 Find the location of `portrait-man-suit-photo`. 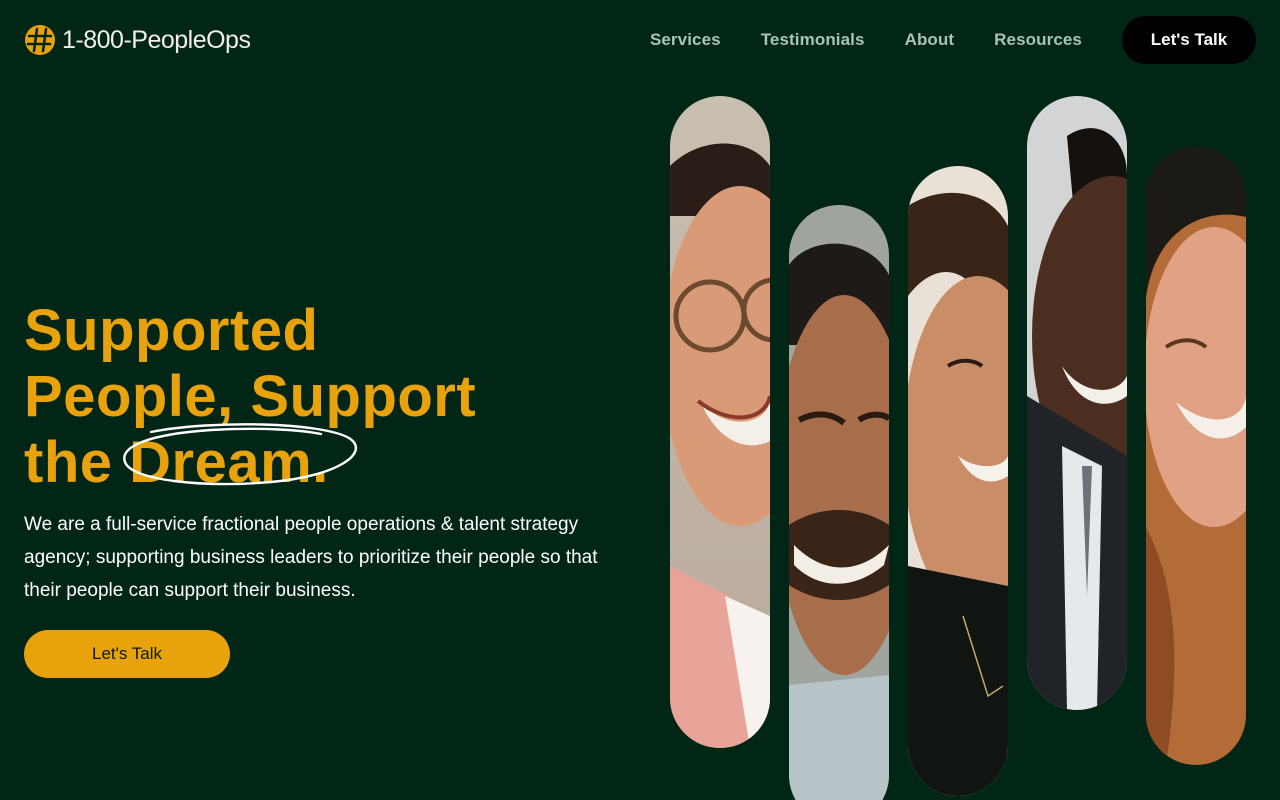

portrait-man-suit-photo is located at coordinates (1077, 403).